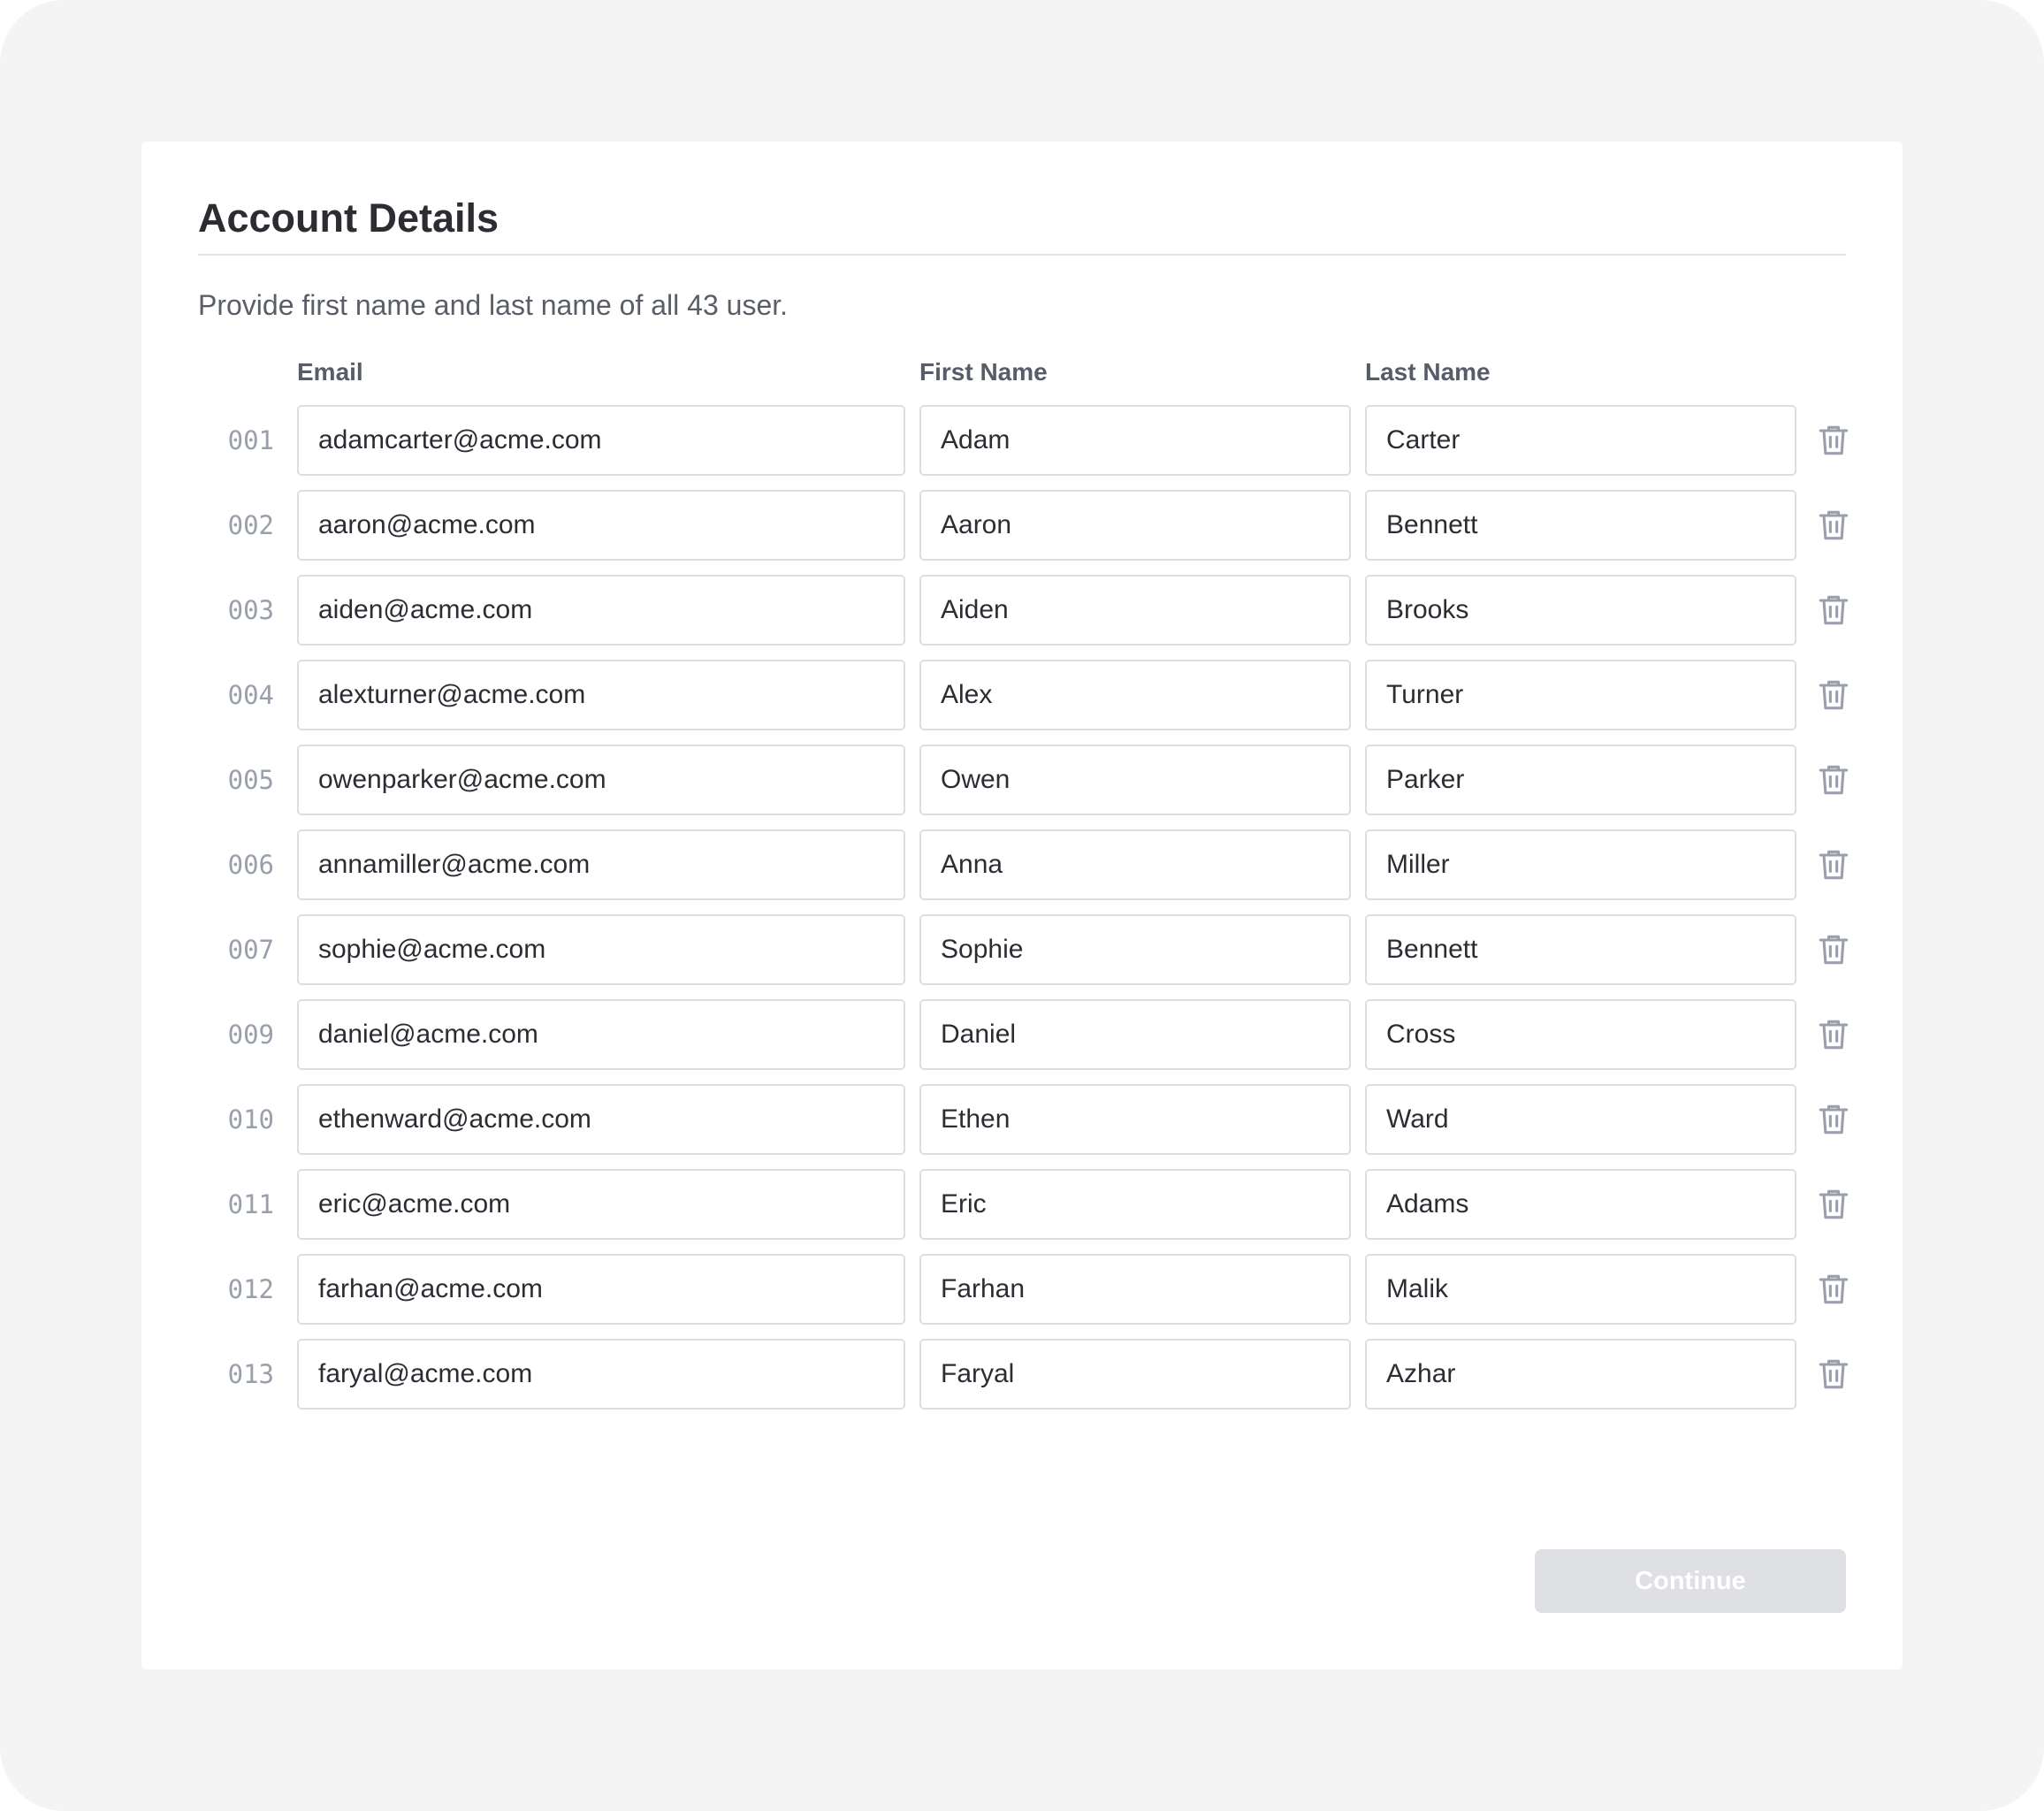 The height and width of the screenshot is (1811, 2044). I want to click on user-row: 009, so click(1022, 1042).